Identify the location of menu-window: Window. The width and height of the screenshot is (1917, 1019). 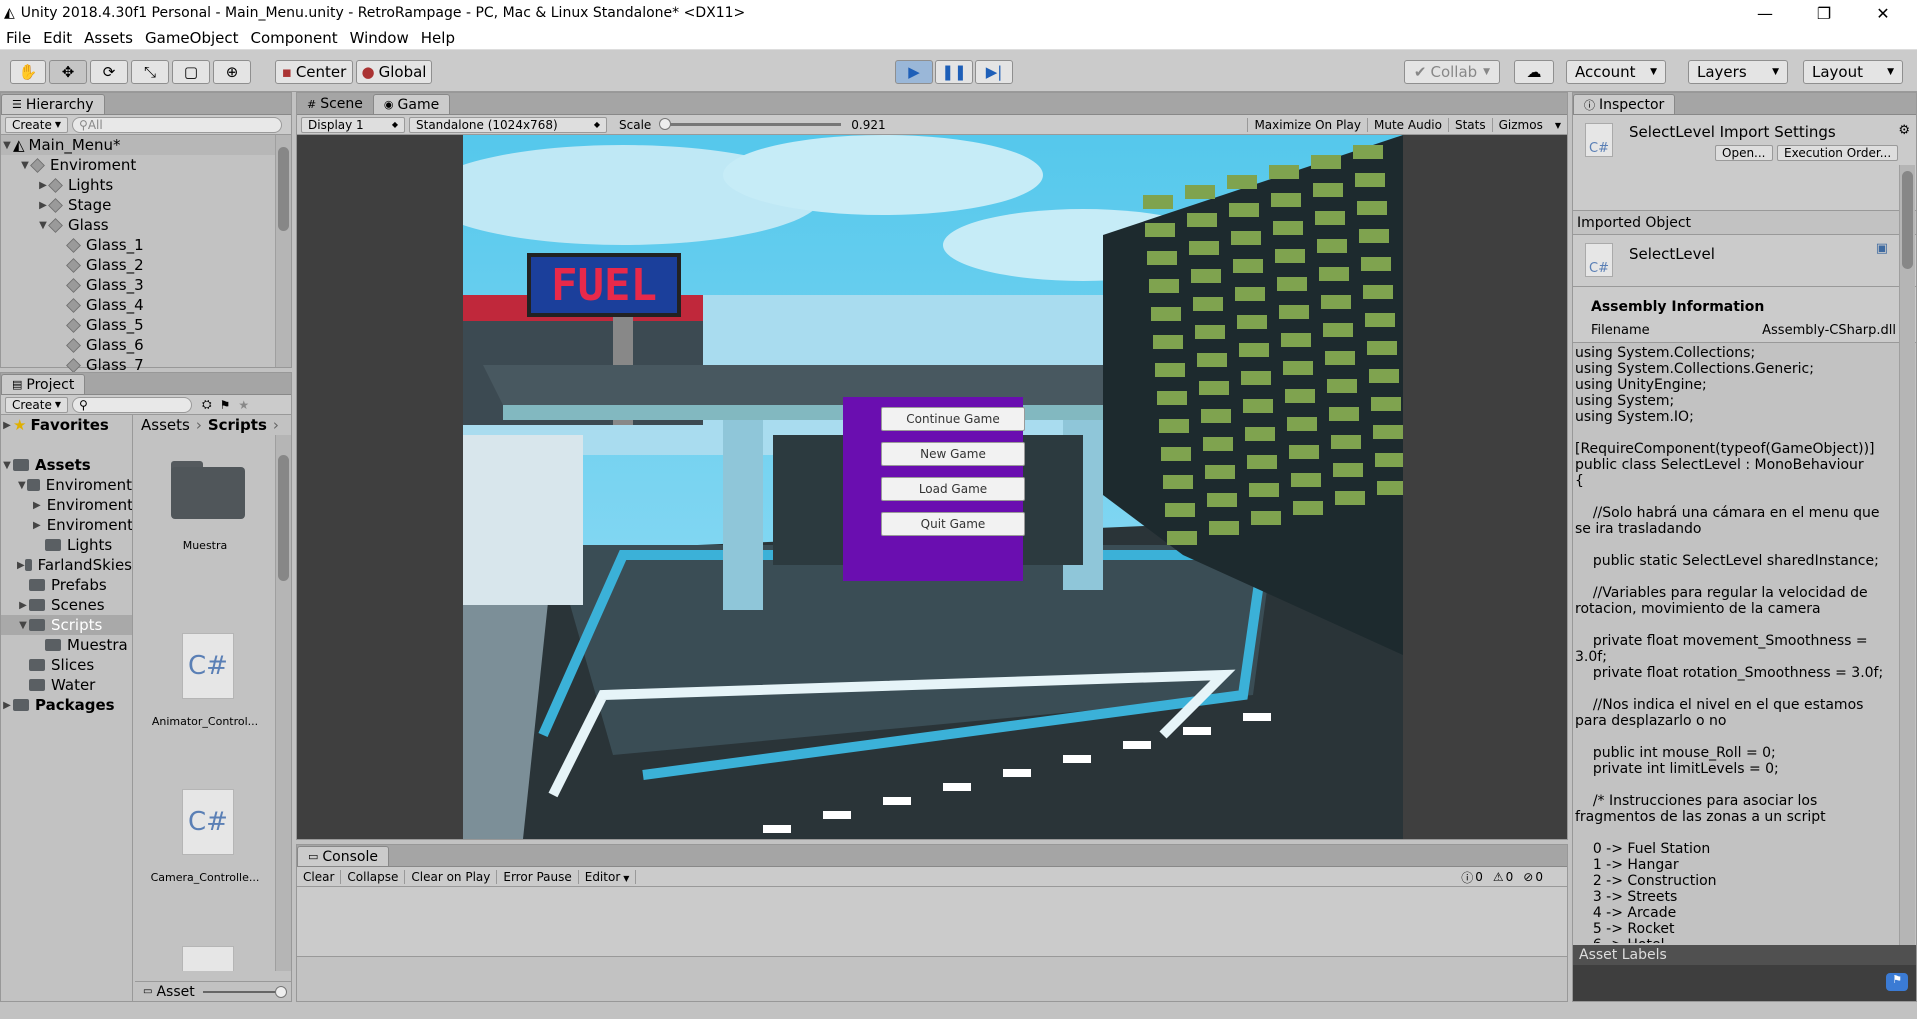
(379, 38).